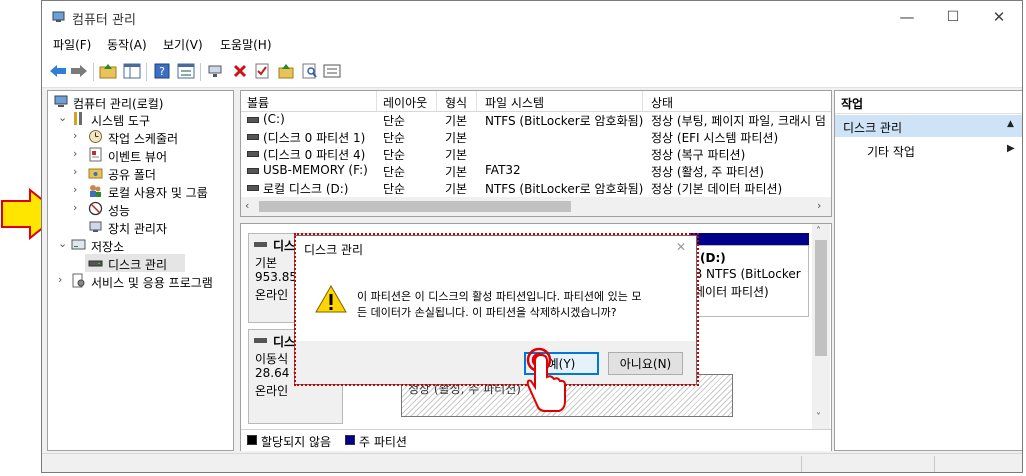  What do you see at coordinates (140, 263) in the screenshot?
I see `tree-item-disk-management: 디스크 관리` at bounding box center [140, 263].